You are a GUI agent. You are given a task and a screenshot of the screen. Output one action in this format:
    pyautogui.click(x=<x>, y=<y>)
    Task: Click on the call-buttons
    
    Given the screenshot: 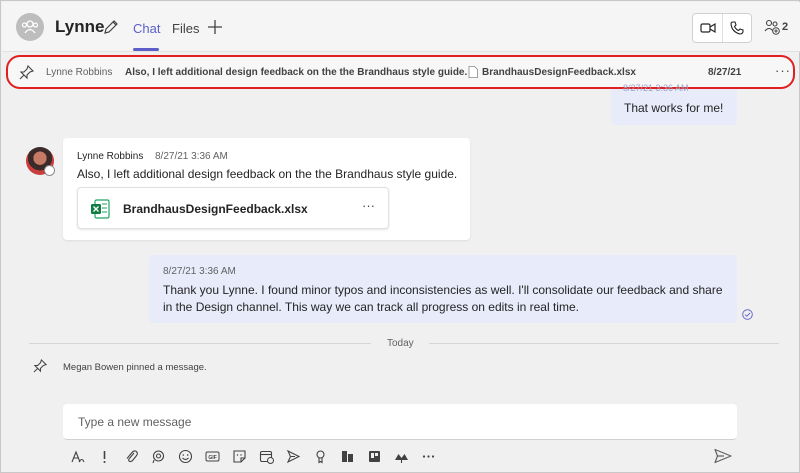 What is the action you would take?
    pyautogui.click(x=722, y=28)
    